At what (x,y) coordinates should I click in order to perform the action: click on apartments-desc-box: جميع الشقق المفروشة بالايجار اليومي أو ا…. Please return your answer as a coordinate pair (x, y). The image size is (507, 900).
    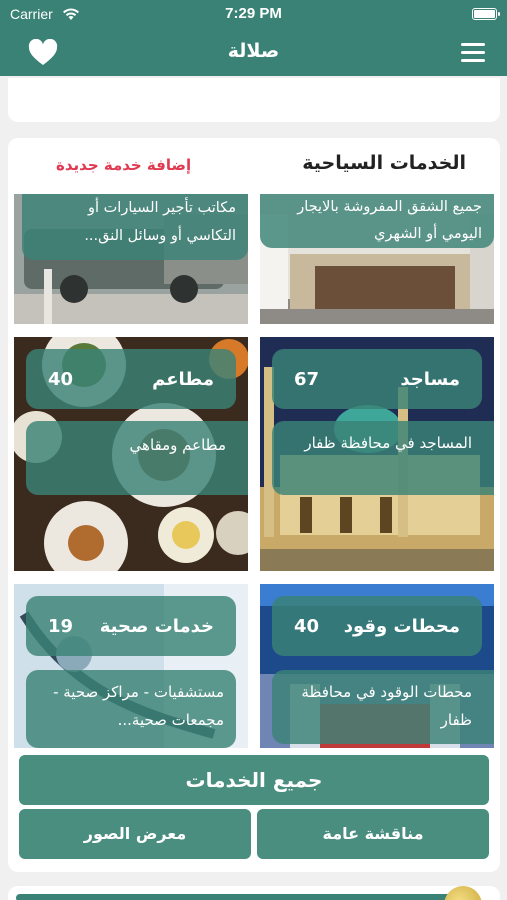
    Looking at the image, I should click on (377, 221).